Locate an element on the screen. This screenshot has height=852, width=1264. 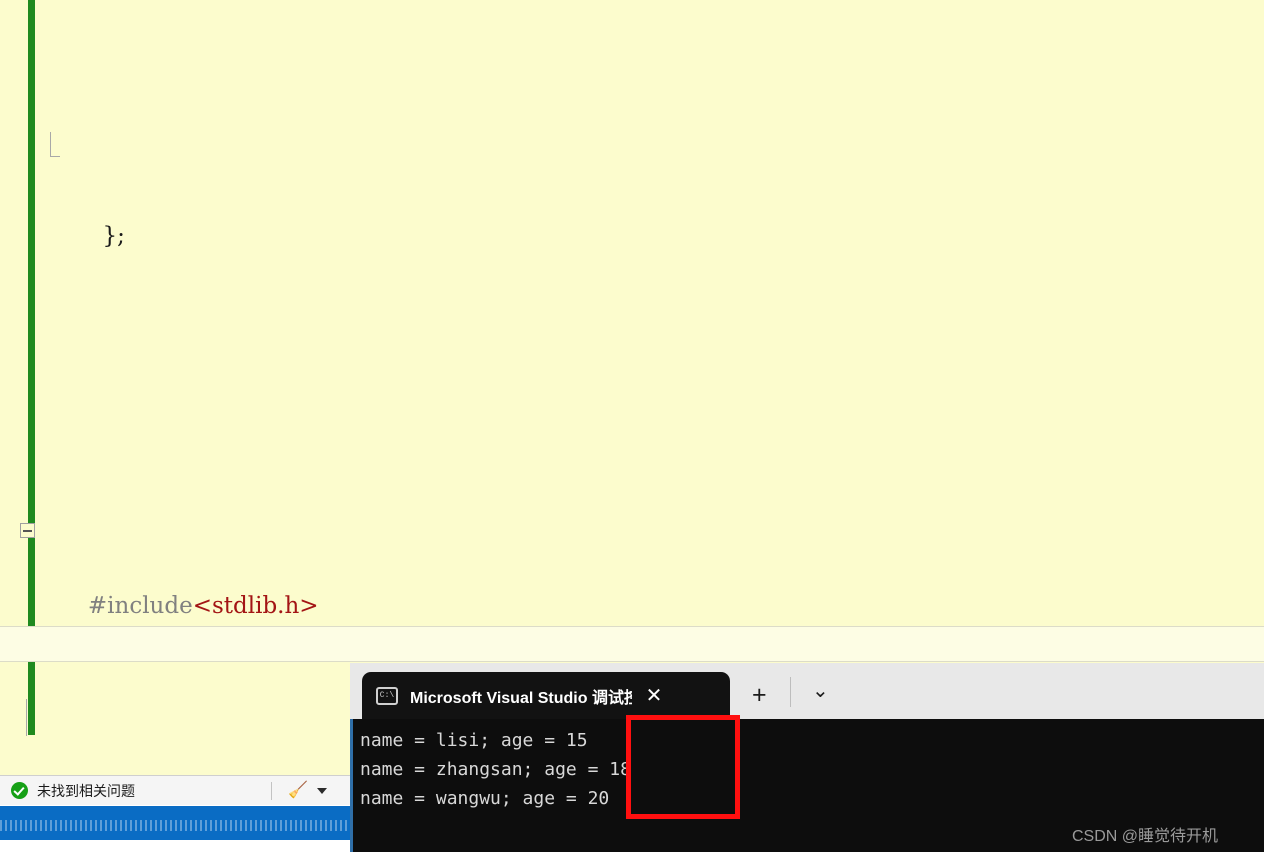
chevron-down-icon is located at coordinates (321, 790).